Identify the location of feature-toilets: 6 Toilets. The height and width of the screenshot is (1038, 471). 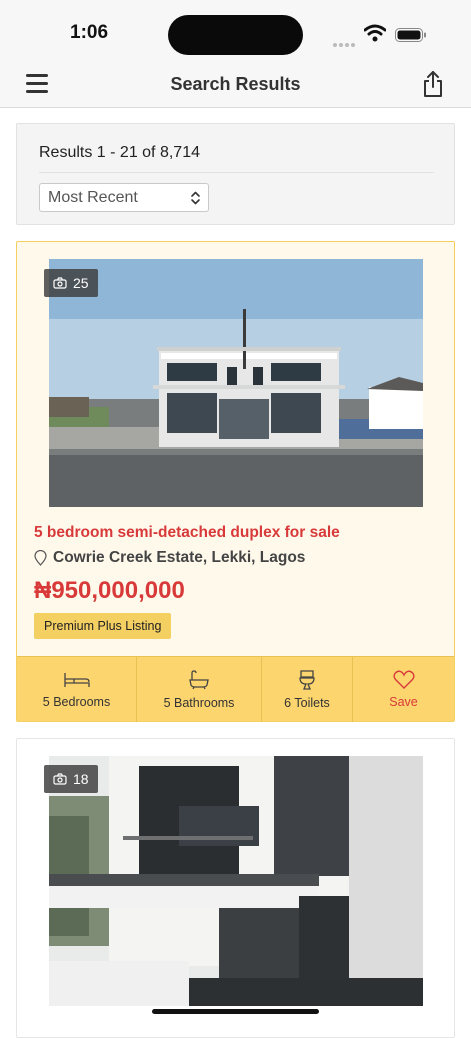
(307, 689).